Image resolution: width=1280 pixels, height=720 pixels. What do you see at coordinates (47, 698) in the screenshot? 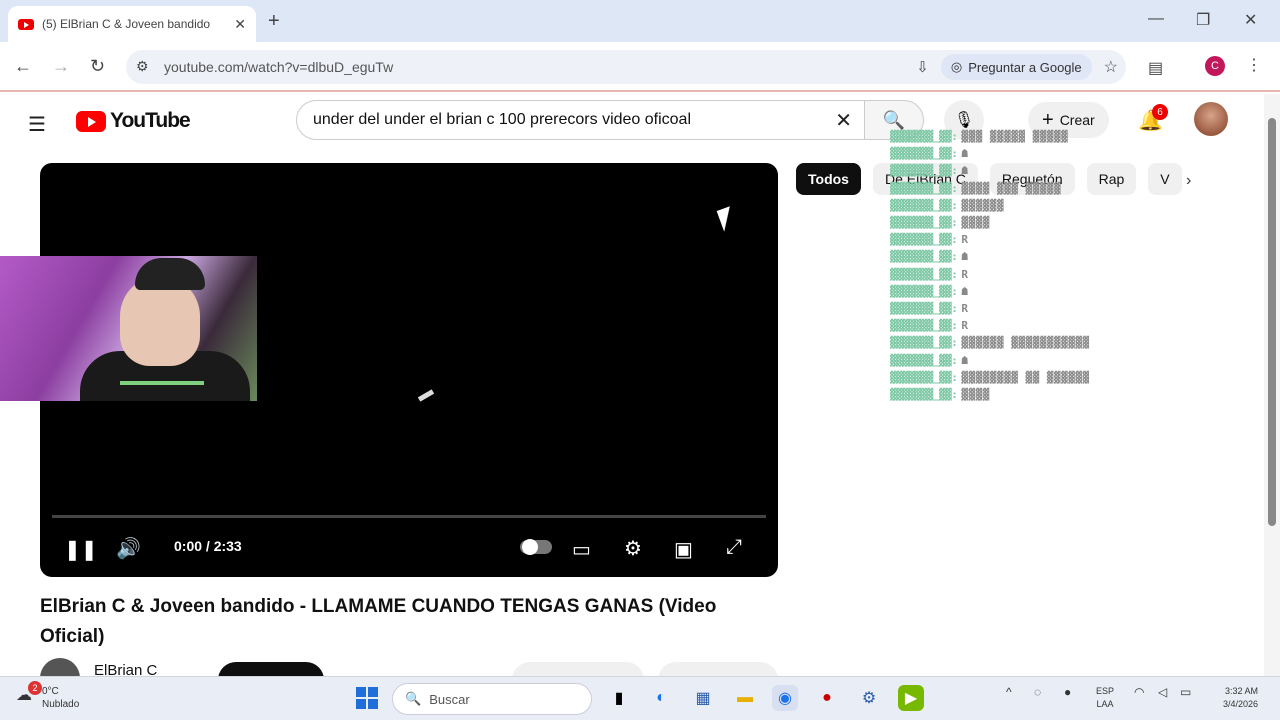
I see `weather-widget: ☁ 0°C Nublado` at bounding box center [47, 698].